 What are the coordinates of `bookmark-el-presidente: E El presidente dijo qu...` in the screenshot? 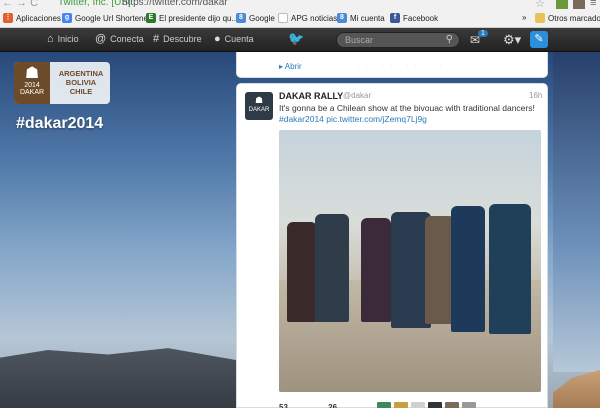 It's located at (192, 18).